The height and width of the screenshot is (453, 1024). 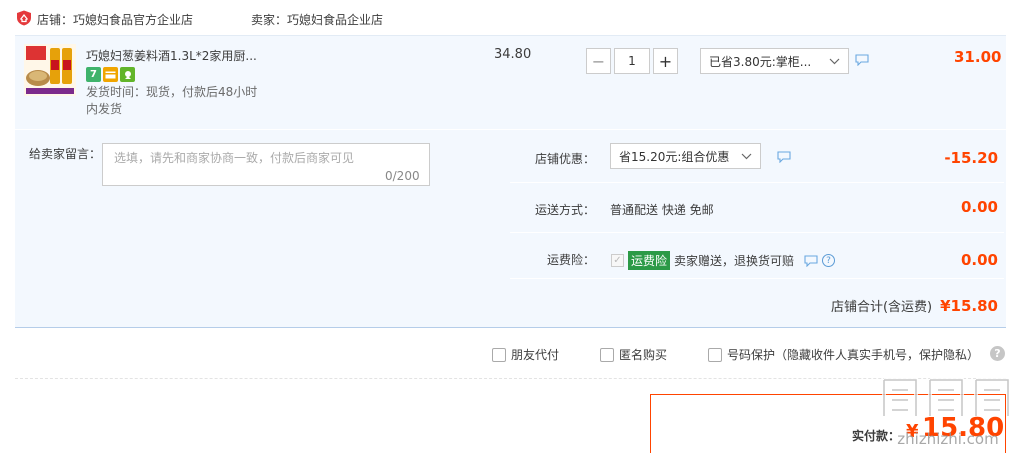 I want to click on shop-discount-select: 省15.20元:组合优惠, so click(x=685, y=156).